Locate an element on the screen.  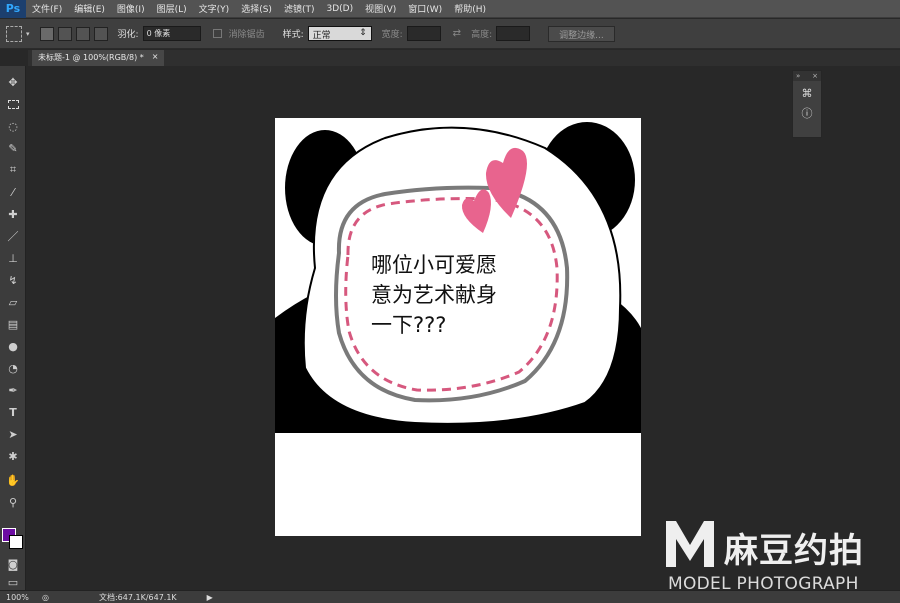
width-input is located at coordinates (423, 33).